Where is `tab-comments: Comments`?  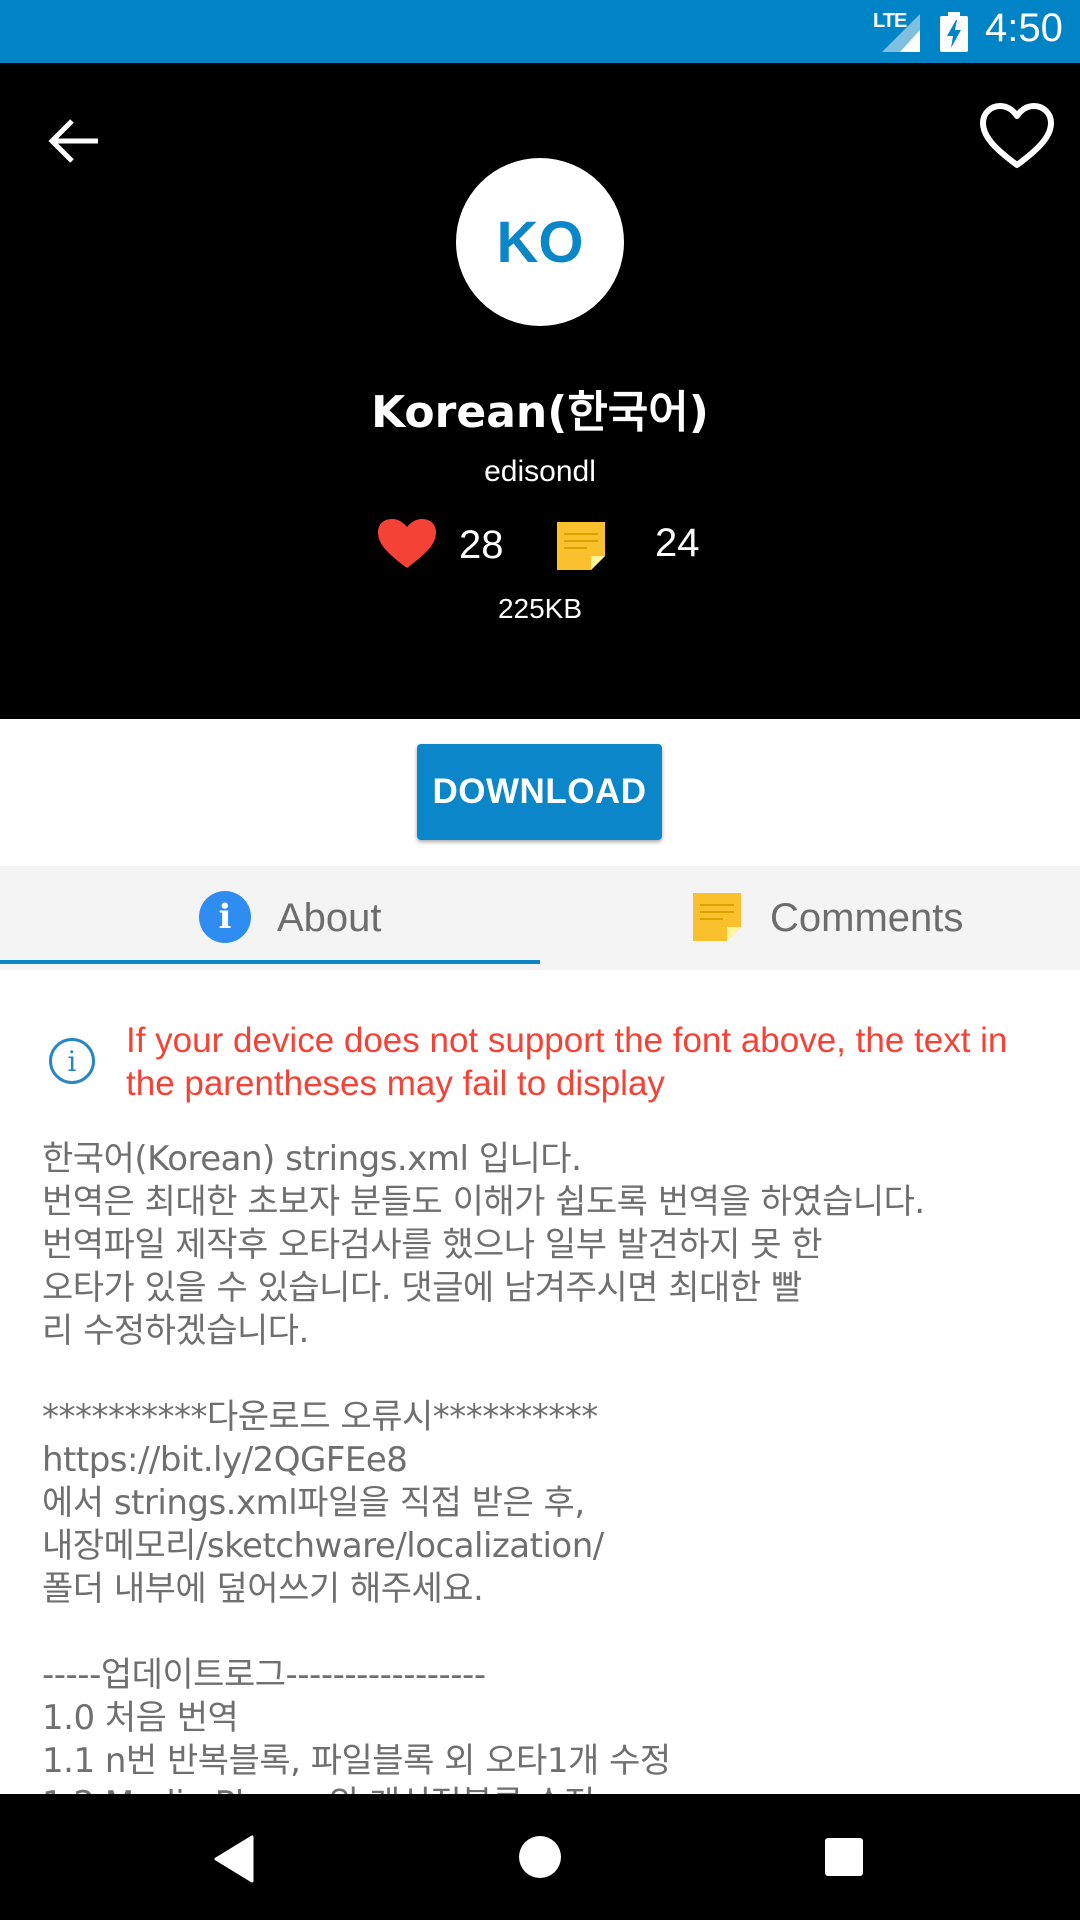 tab-comments: Comments is located at coordinates (810, 918).